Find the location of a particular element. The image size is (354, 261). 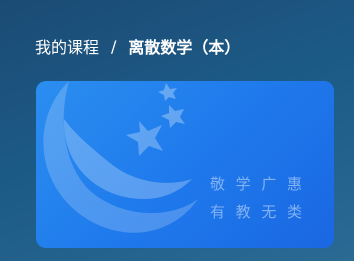

breadcrumb-my-courses-link: 我的课程 is located at coordinates (67, 46).